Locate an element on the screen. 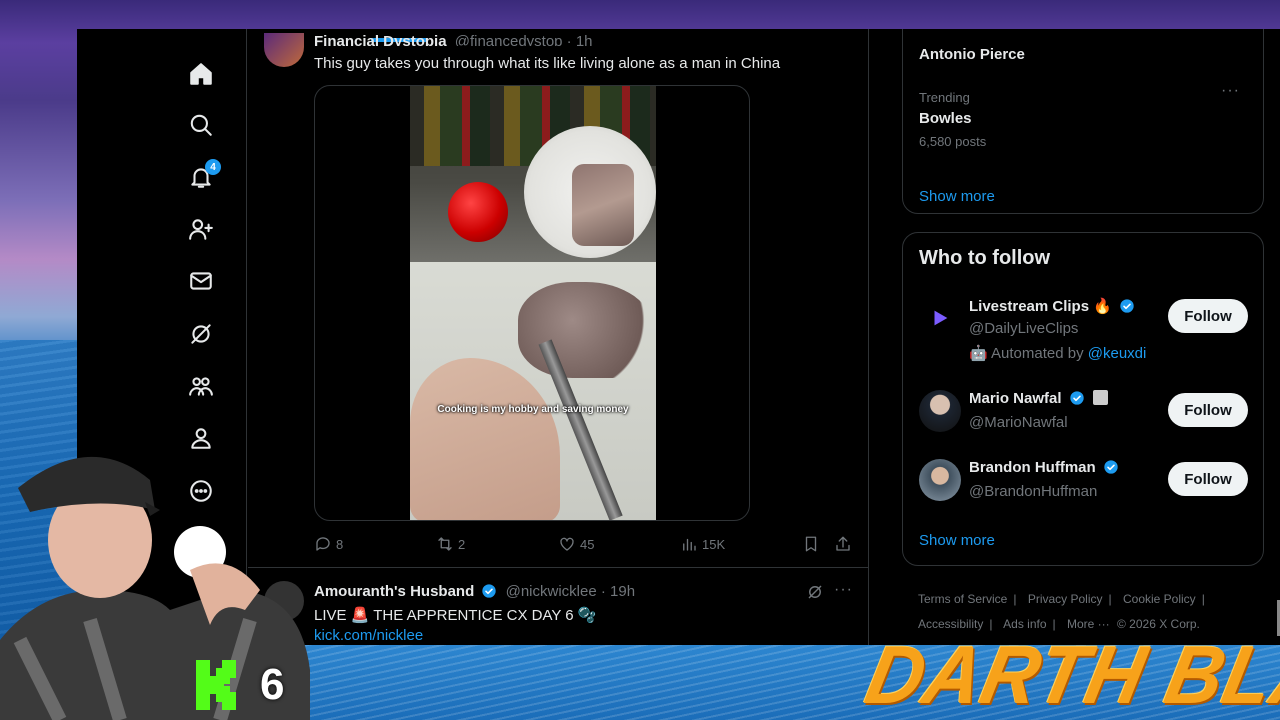  automated-note: 🤖 Automated by @keuxdi is located at coordinates (1057, 353).